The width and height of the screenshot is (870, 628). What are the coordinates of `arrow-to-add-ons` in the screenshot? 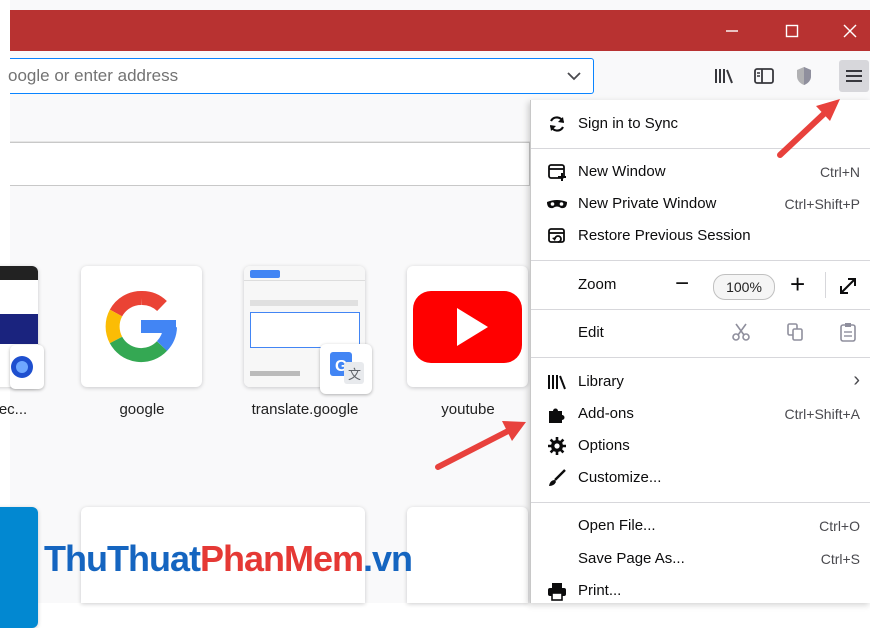 It's located at (480, 445).